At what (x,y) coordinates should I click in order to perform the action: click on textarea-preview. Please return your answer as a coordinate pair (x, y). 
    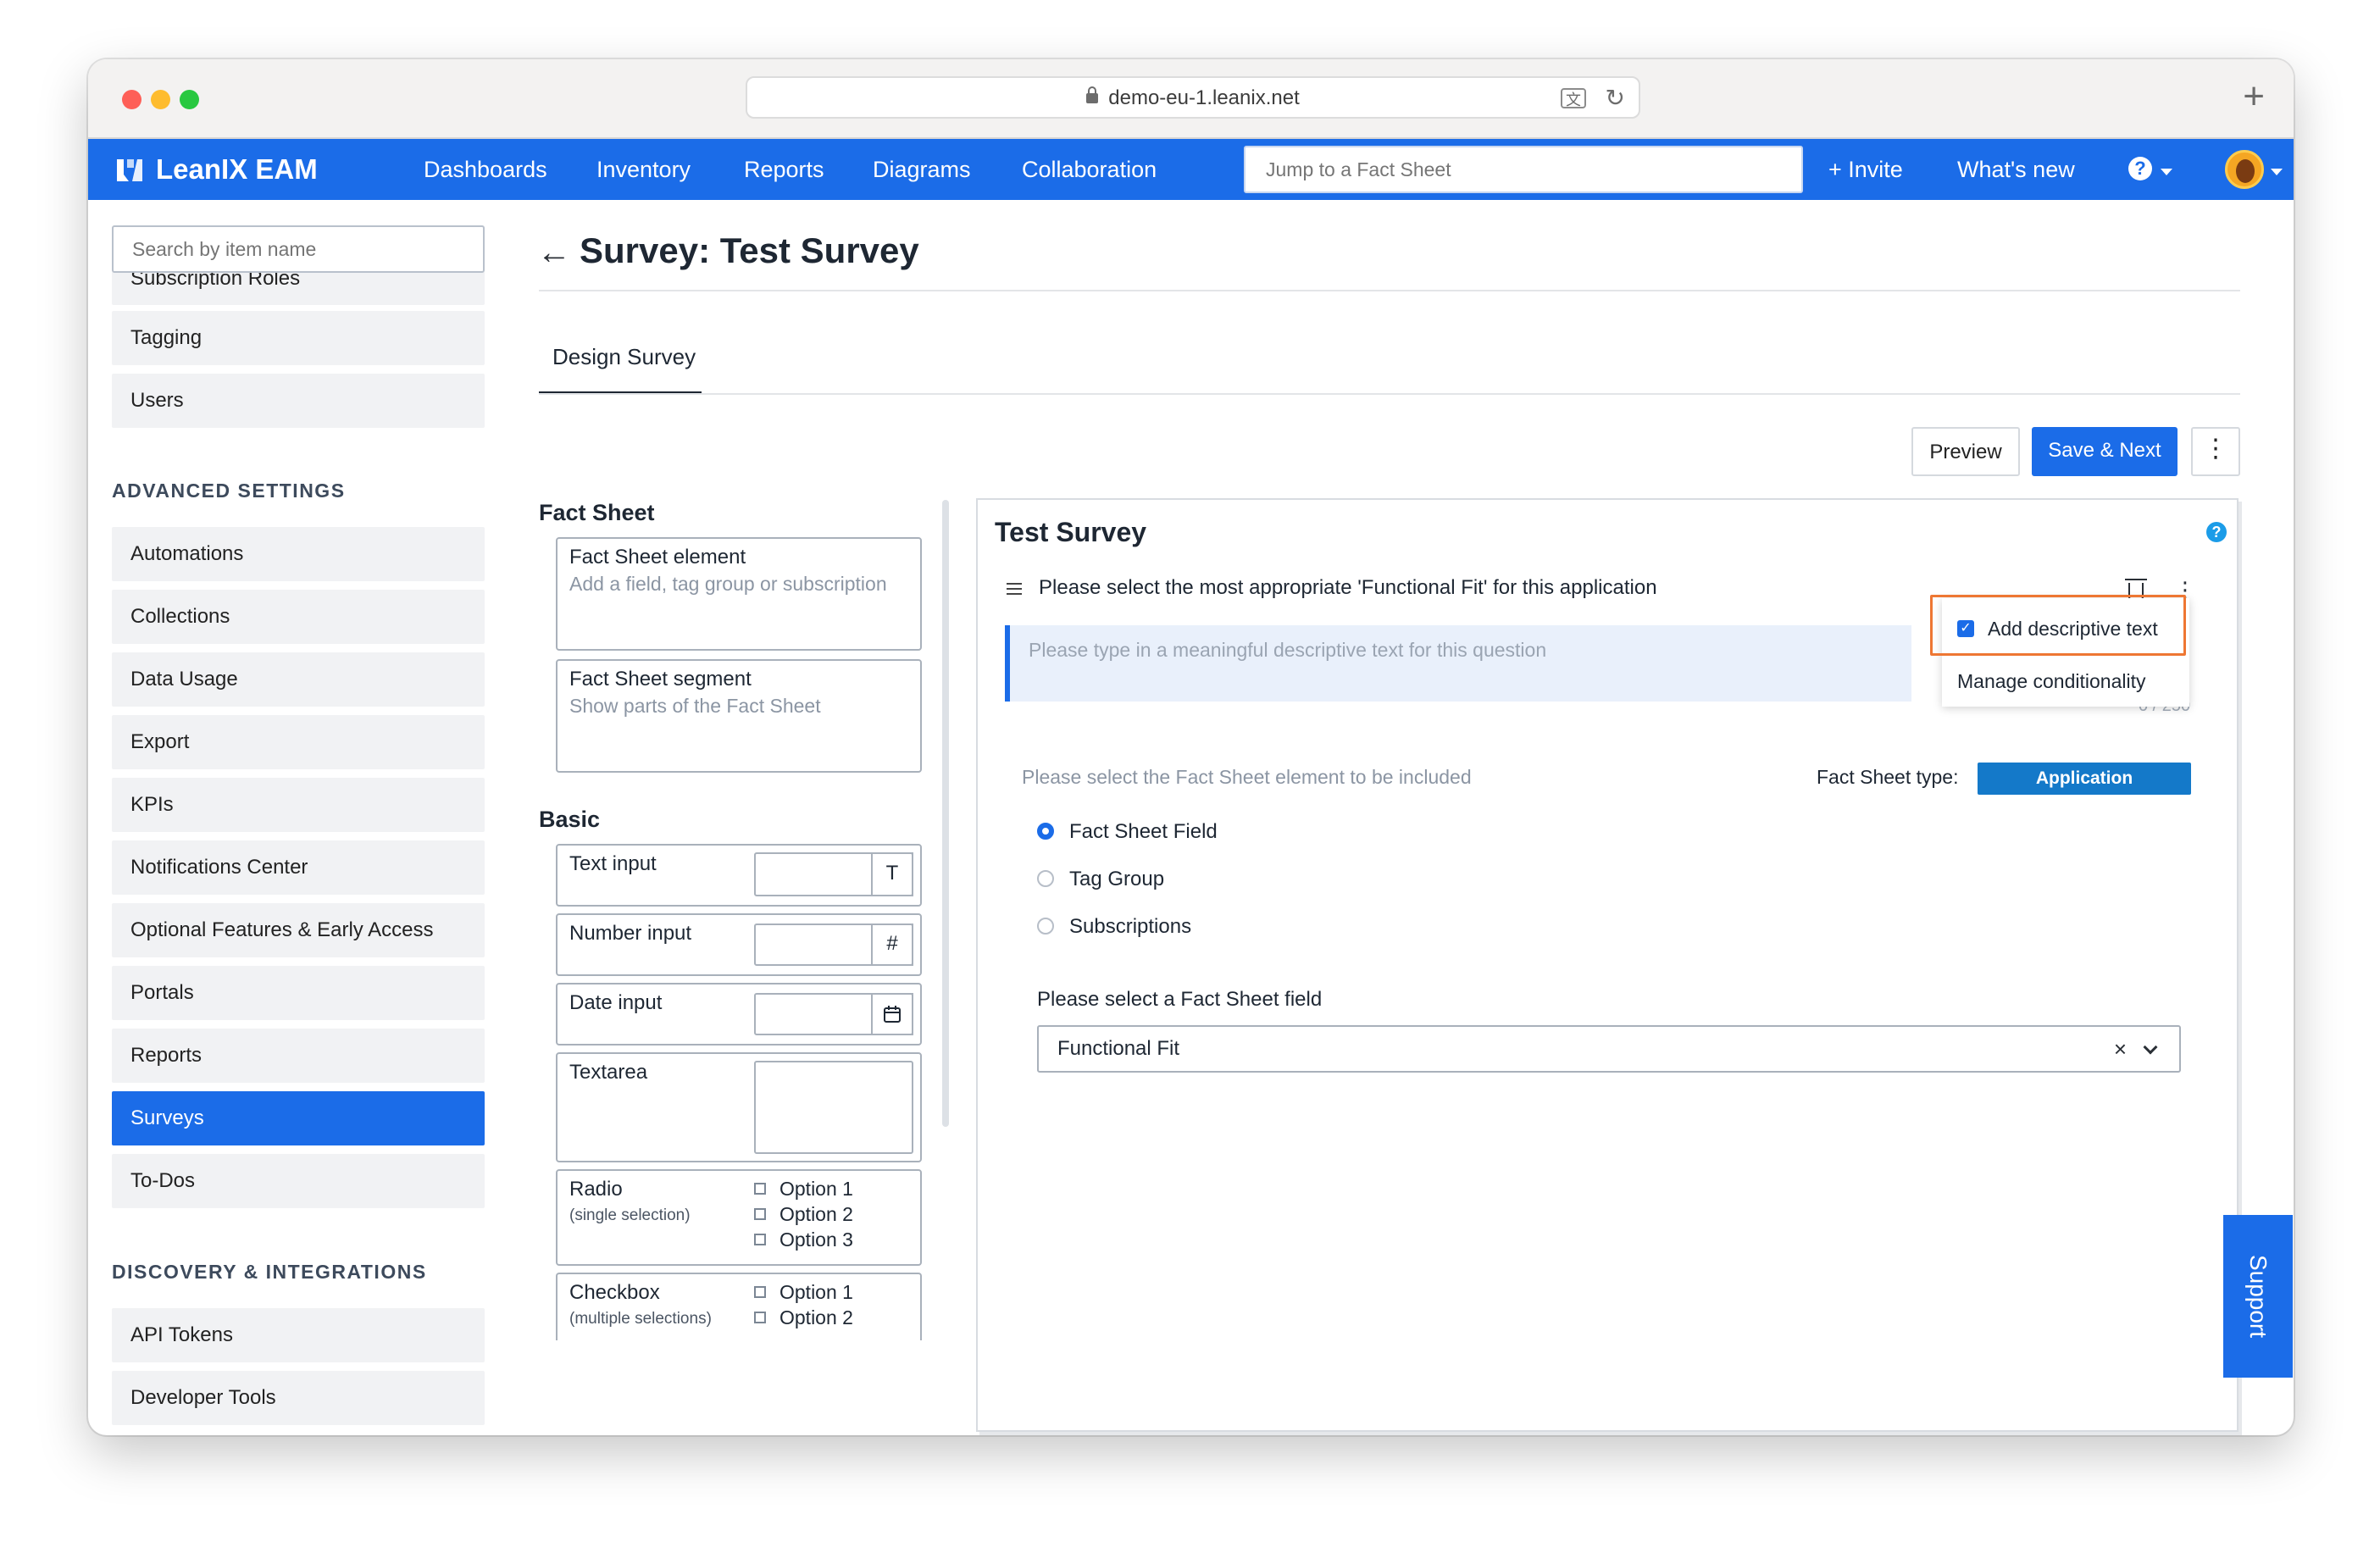
    Looking at the image, I should click on (833, 1107).